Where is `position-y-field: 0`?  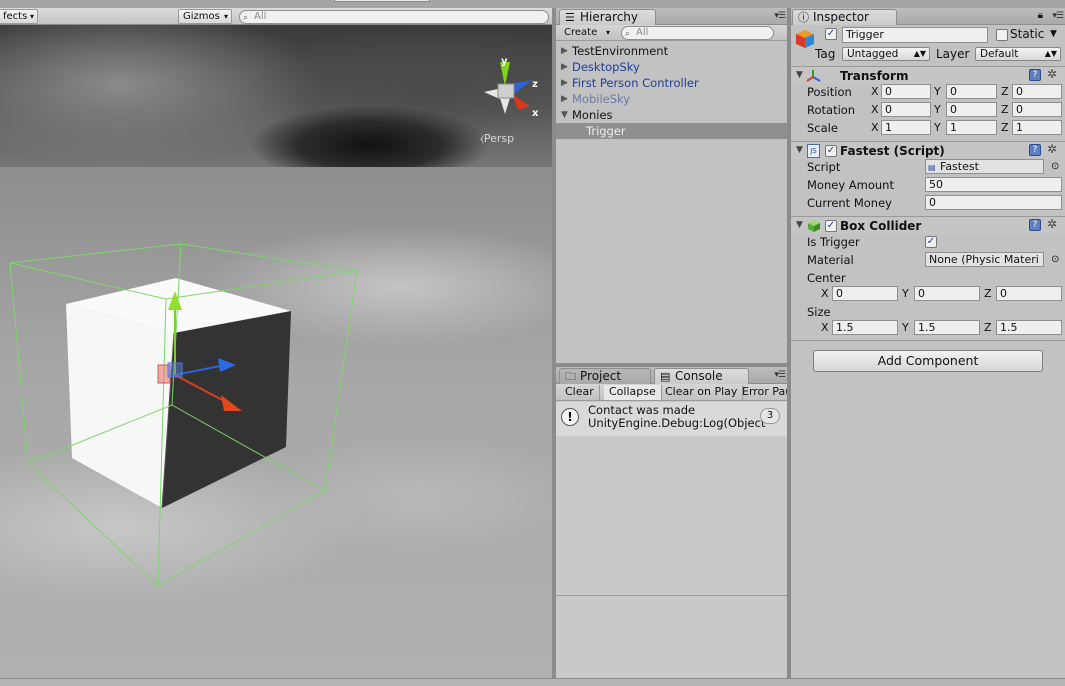 position-y-field: 0 is located at coordinates (971, 91).